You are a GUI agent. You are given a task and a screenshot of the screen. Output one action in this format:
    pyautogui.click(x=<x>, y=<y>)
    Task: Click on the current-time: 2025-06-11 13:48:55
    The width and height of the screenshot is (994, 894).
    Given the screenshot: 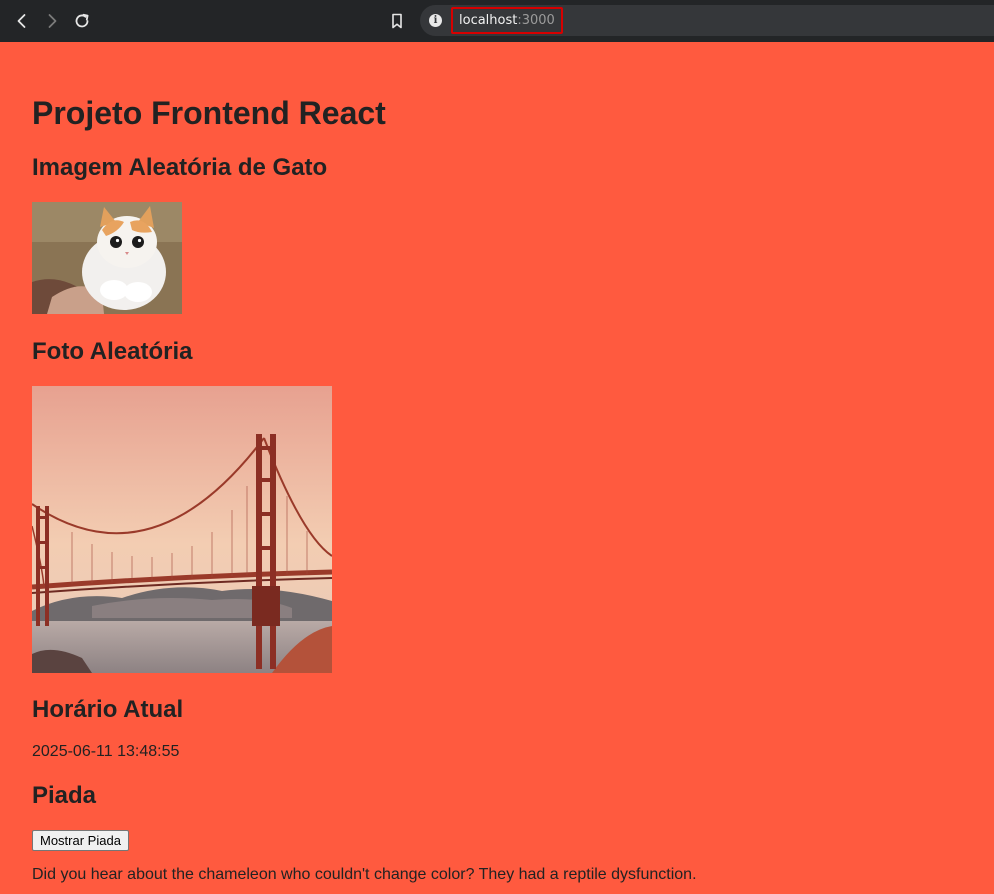 What is the action you would take?
    pyautogui.click(x=106, y=751)
    